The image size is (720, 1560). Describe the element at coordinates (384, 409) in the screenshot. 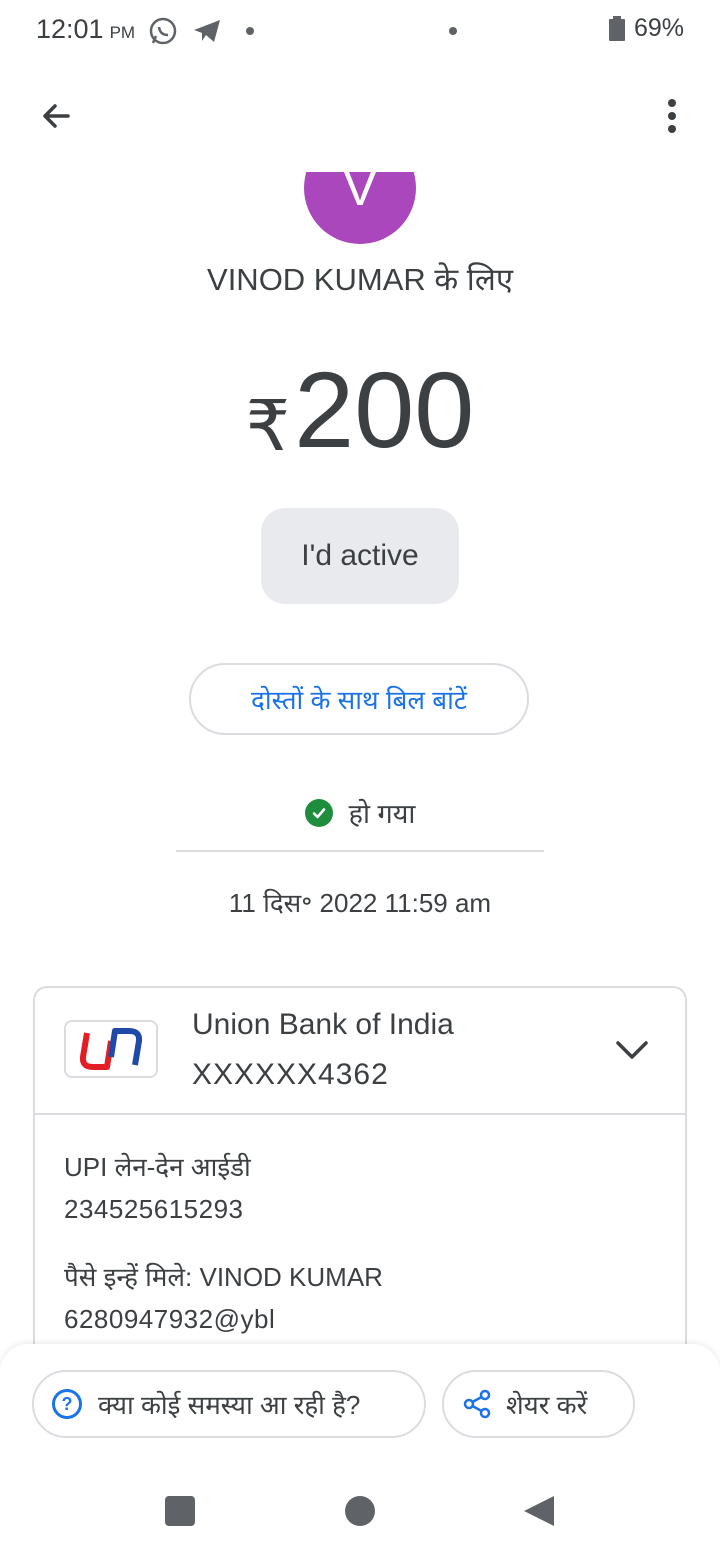

I see `amount-value: 200` at that location.